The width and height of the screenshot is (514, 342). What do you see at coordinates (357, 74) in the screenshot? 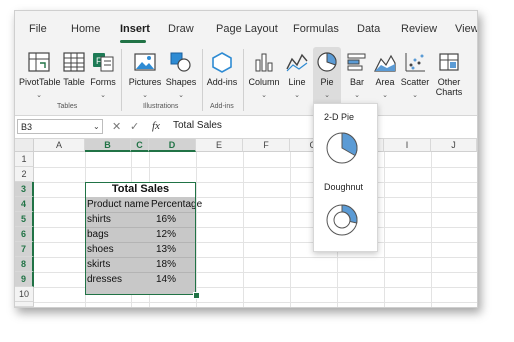
I see `bar-chart-button: Bar ⌄` at bounding box center [357, 74].